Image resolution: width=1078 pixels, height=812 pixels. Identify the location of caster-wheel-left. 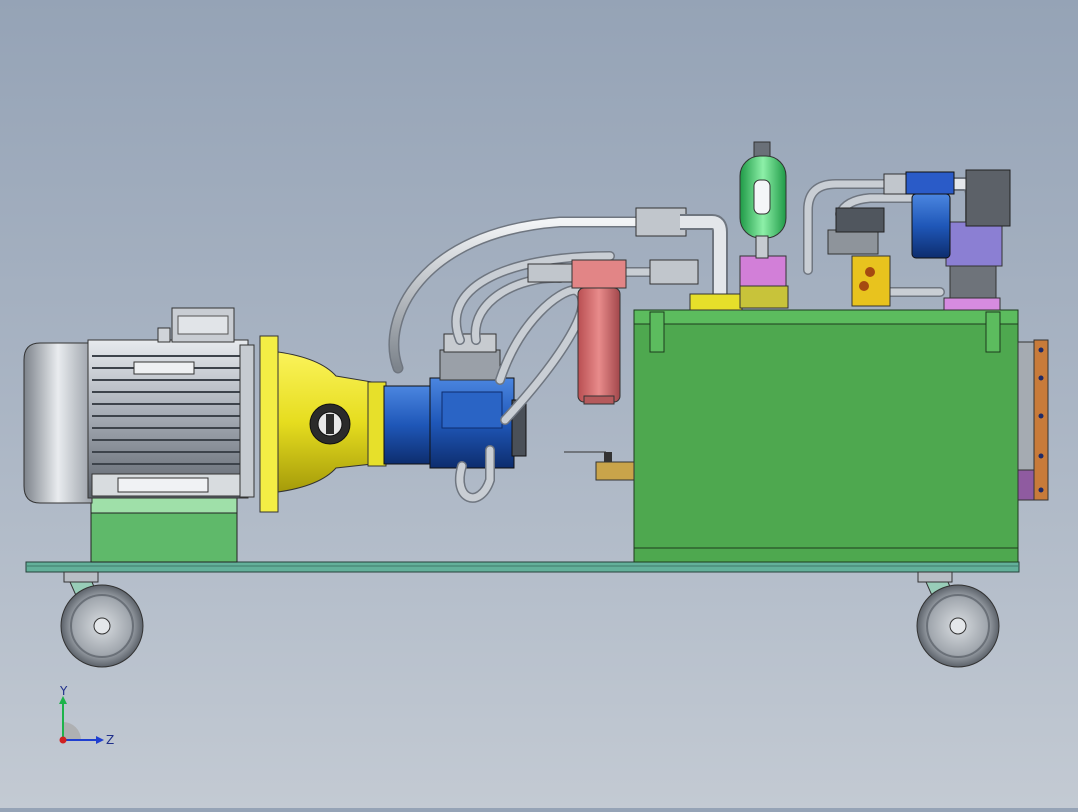
(102, 619).